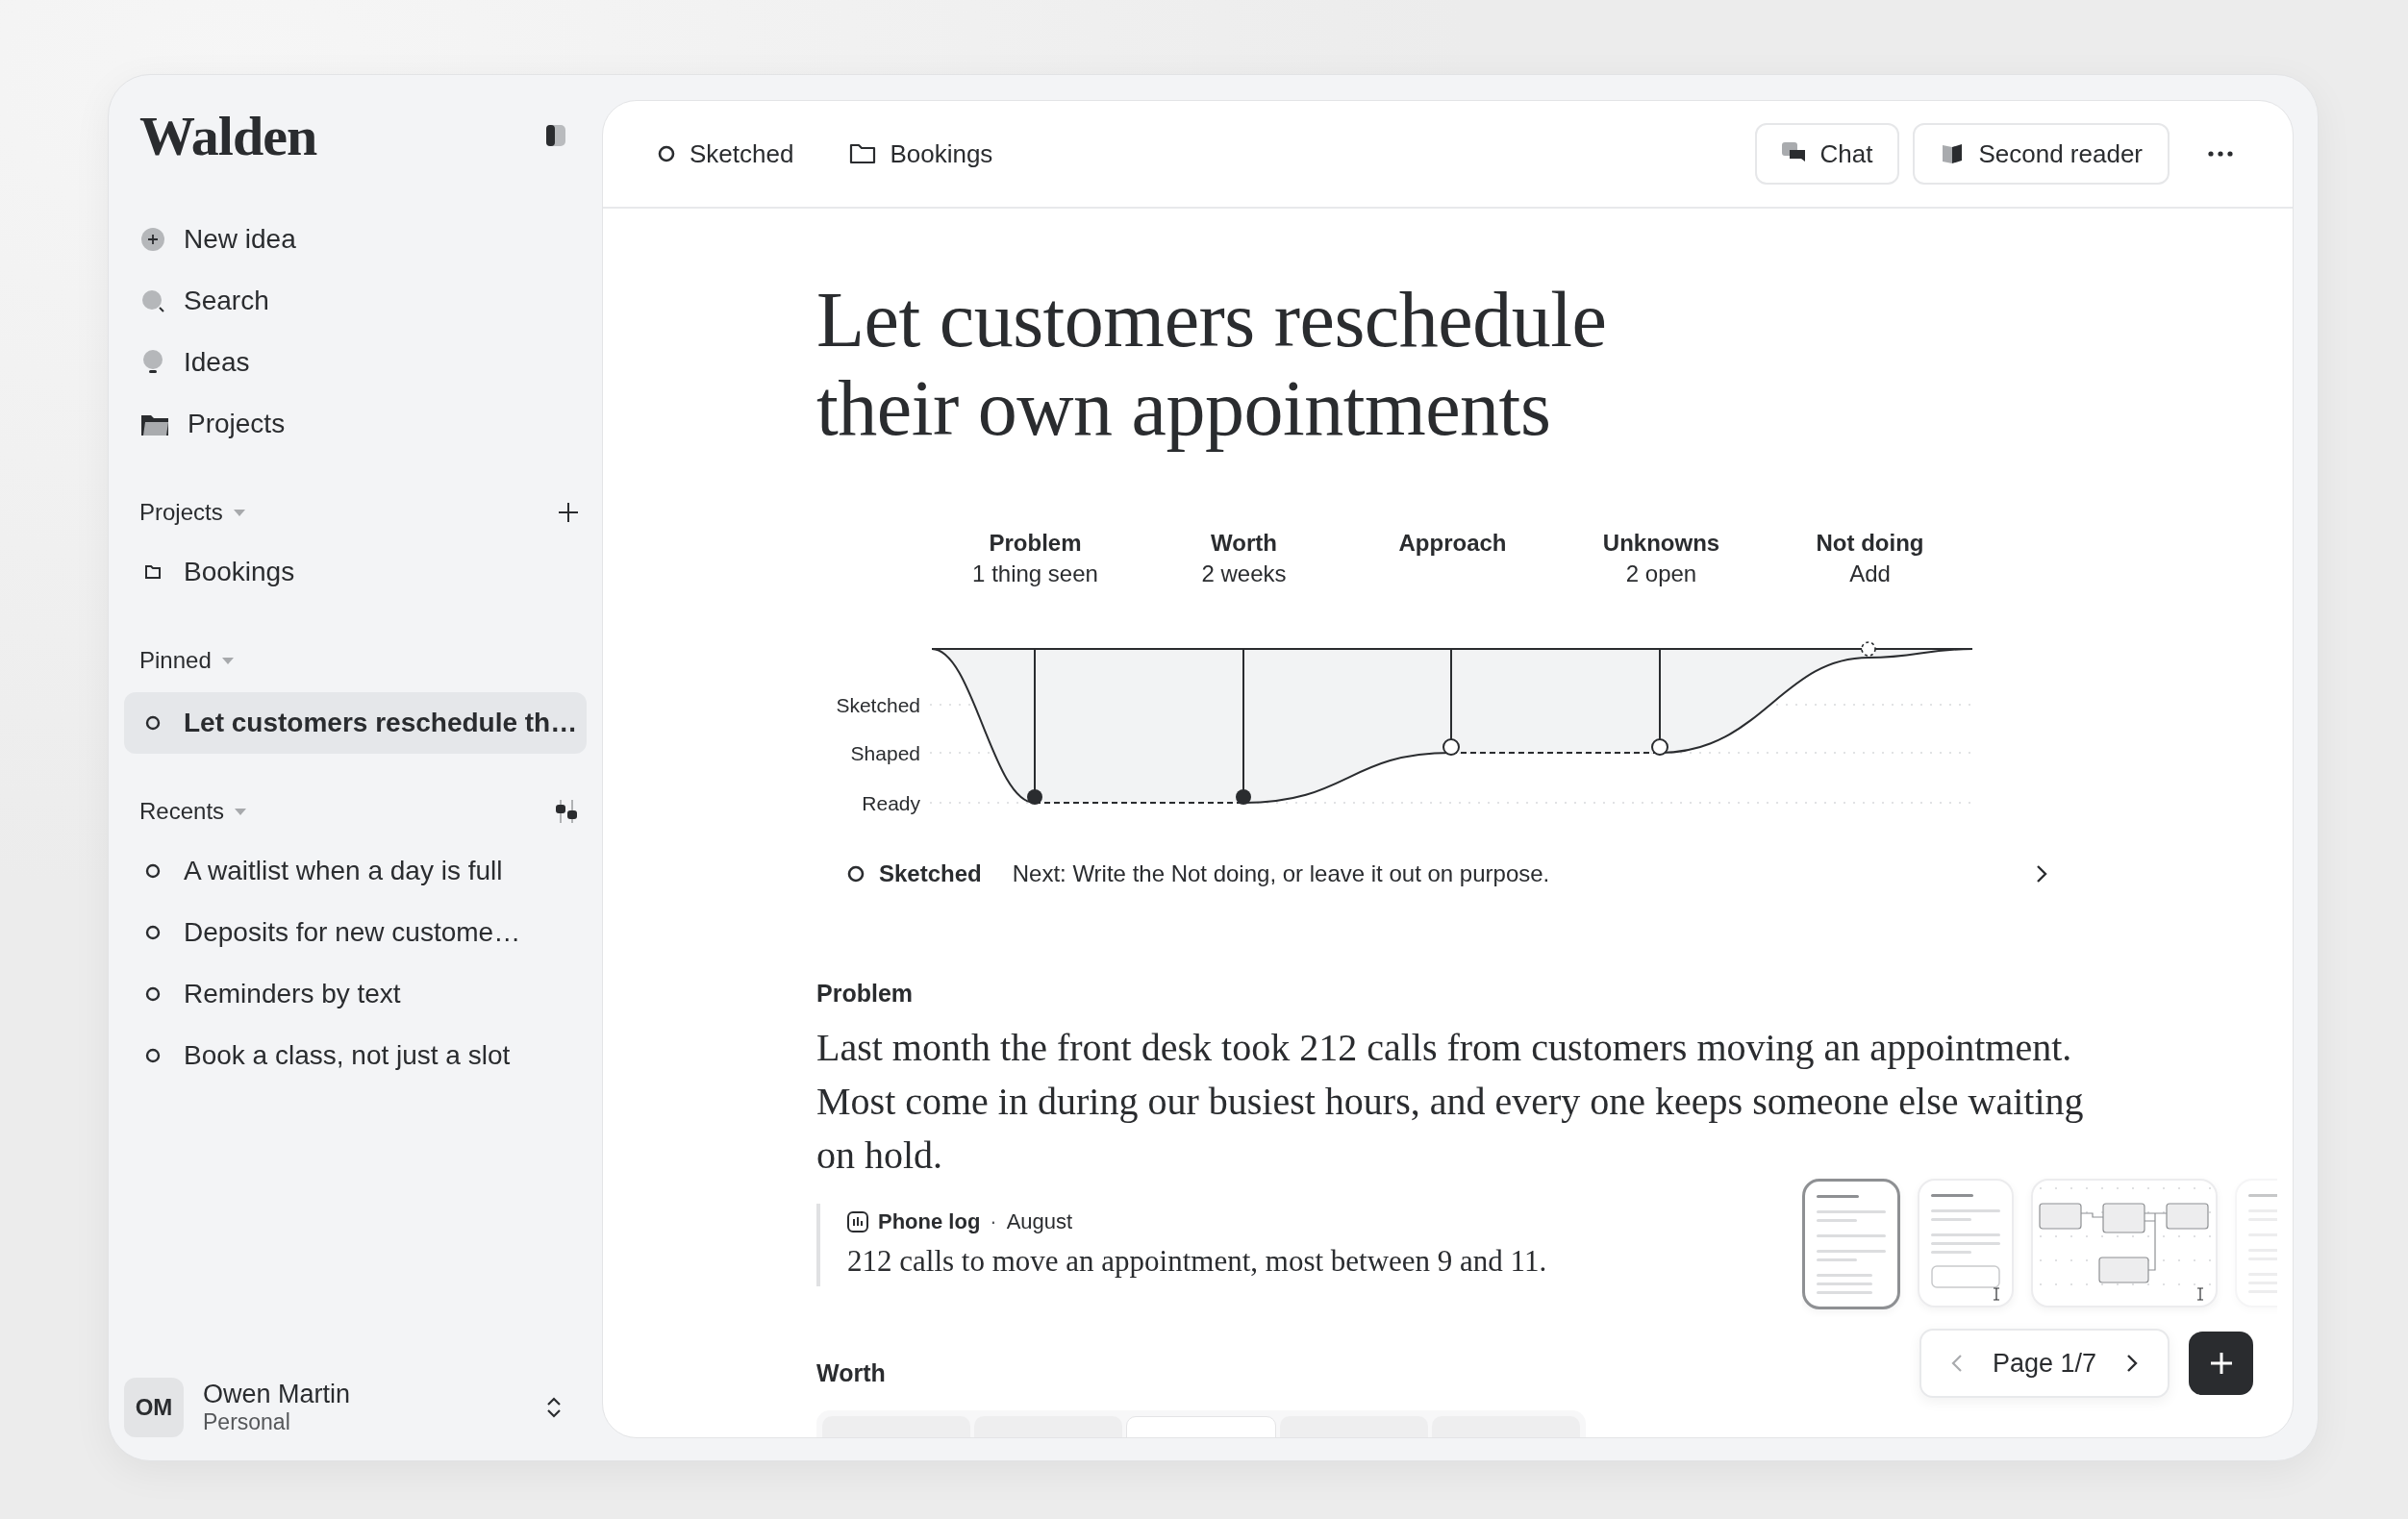 This screenshot has height=1519, width=2408. What do you see at coordinates (554, 1407) in the screenshot?
I see `chevron-updown-icon` at bounding box center [554, 1407].